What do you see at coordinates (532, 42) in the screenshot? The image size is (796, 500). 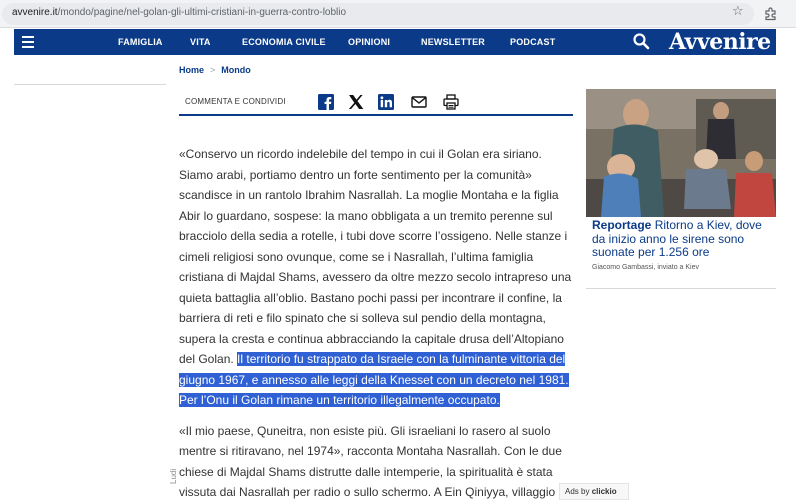 I see `nav-item-podcast: PODCAST` at bounding box center [532, 42].